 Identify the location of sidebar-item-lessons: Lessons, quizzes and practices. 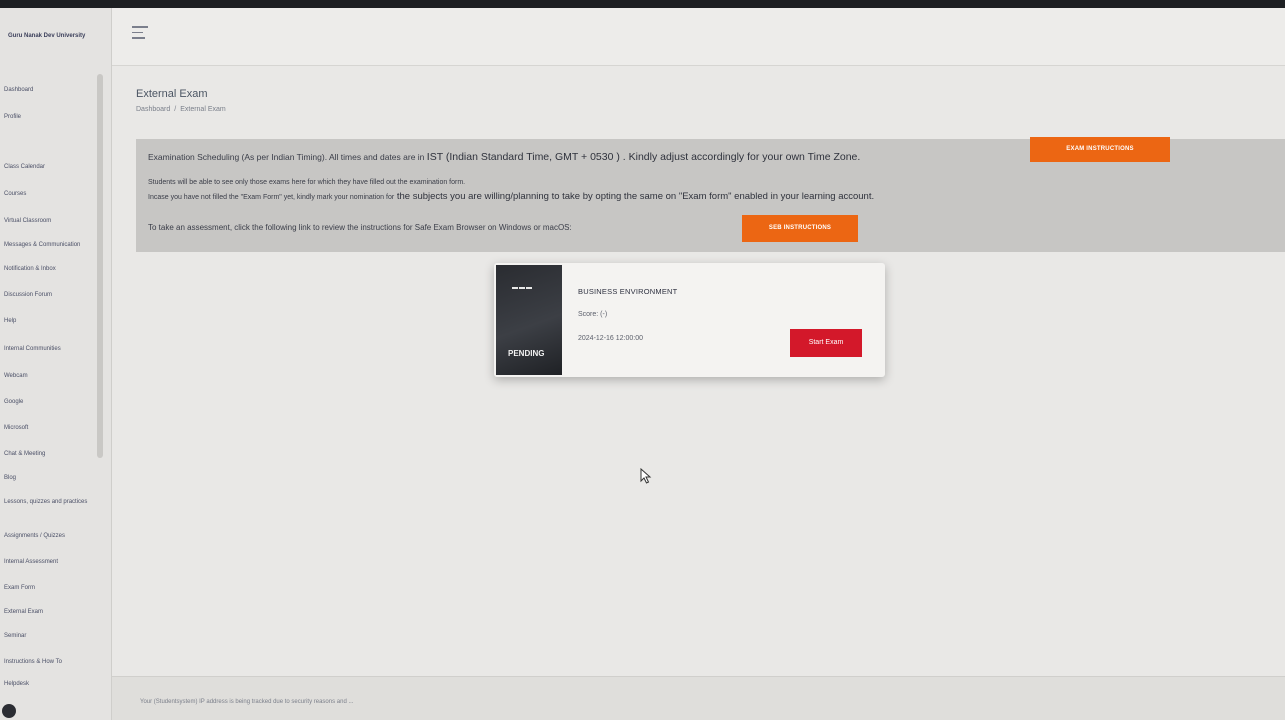
(52, 502).